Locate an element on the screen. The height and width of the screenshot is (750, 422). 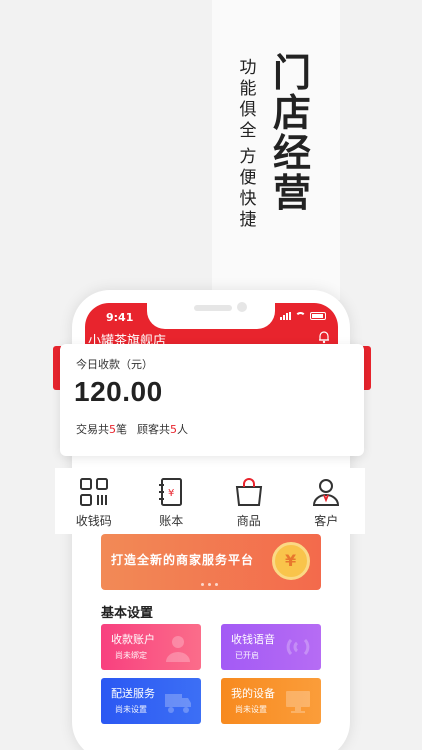
promo-banner: 打造全新的商家服务平台 ¥ is located at coordinates (211, 562).